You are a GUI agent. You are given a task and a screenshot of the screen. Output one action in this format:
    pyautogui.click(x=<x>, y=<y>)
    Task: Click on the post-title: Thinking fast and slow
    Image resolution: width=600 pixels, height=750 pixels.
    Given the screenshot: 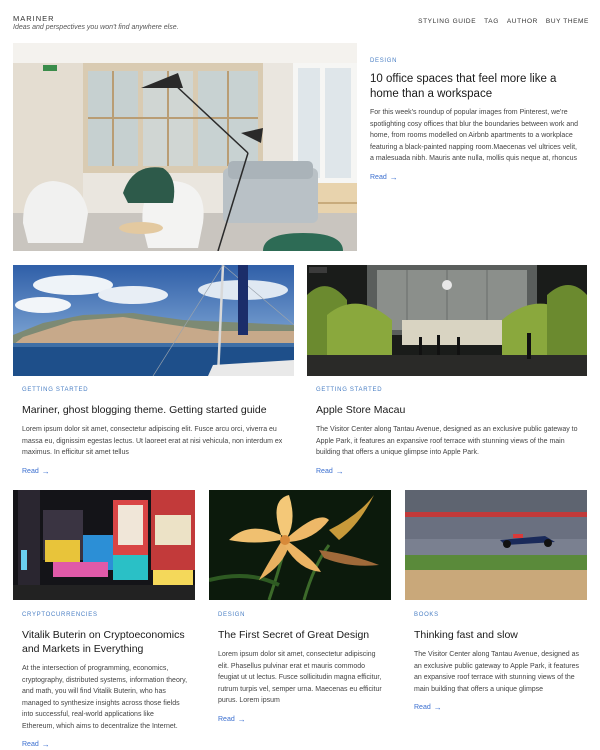 What is the action you would take?
    pyautogui.click(x=500, y=635)
    